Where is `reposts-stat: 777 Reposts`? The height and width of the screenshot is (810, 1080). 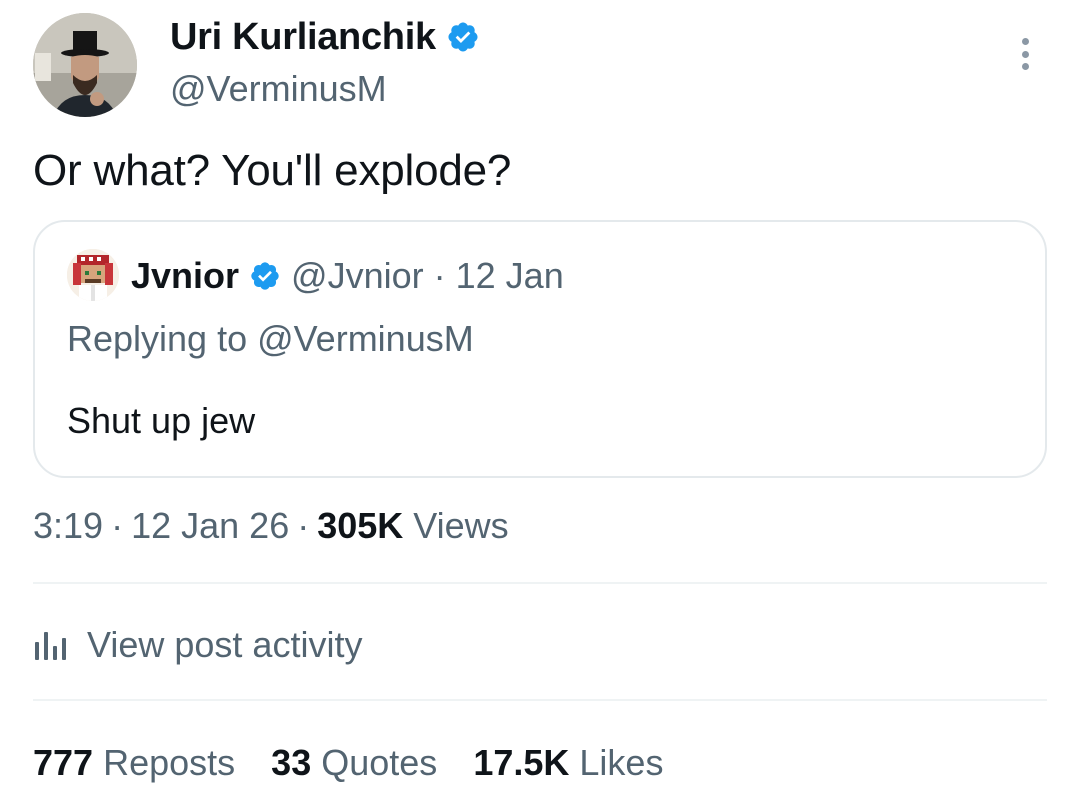 reposts-stat: 777 Reposts is located at coordinates (134, 763).